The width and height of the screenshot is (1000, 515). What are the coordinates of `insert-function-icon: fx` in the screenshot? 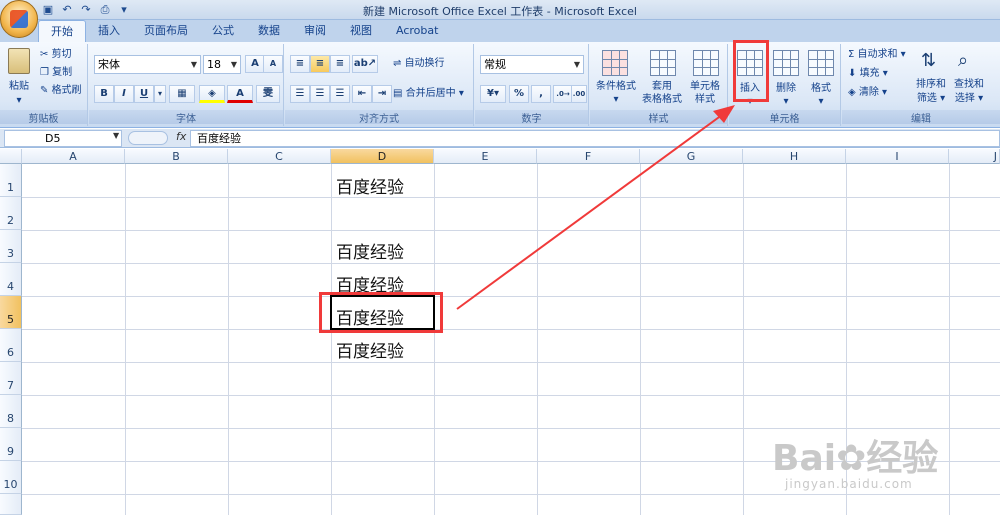 It's located at (181, 136).